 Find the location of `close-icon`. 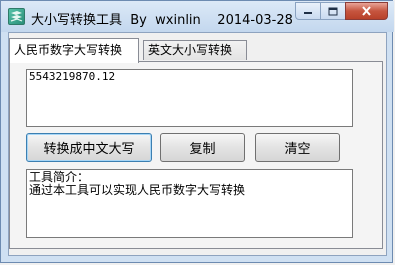

close-icon is located at coordinates (366, 11).